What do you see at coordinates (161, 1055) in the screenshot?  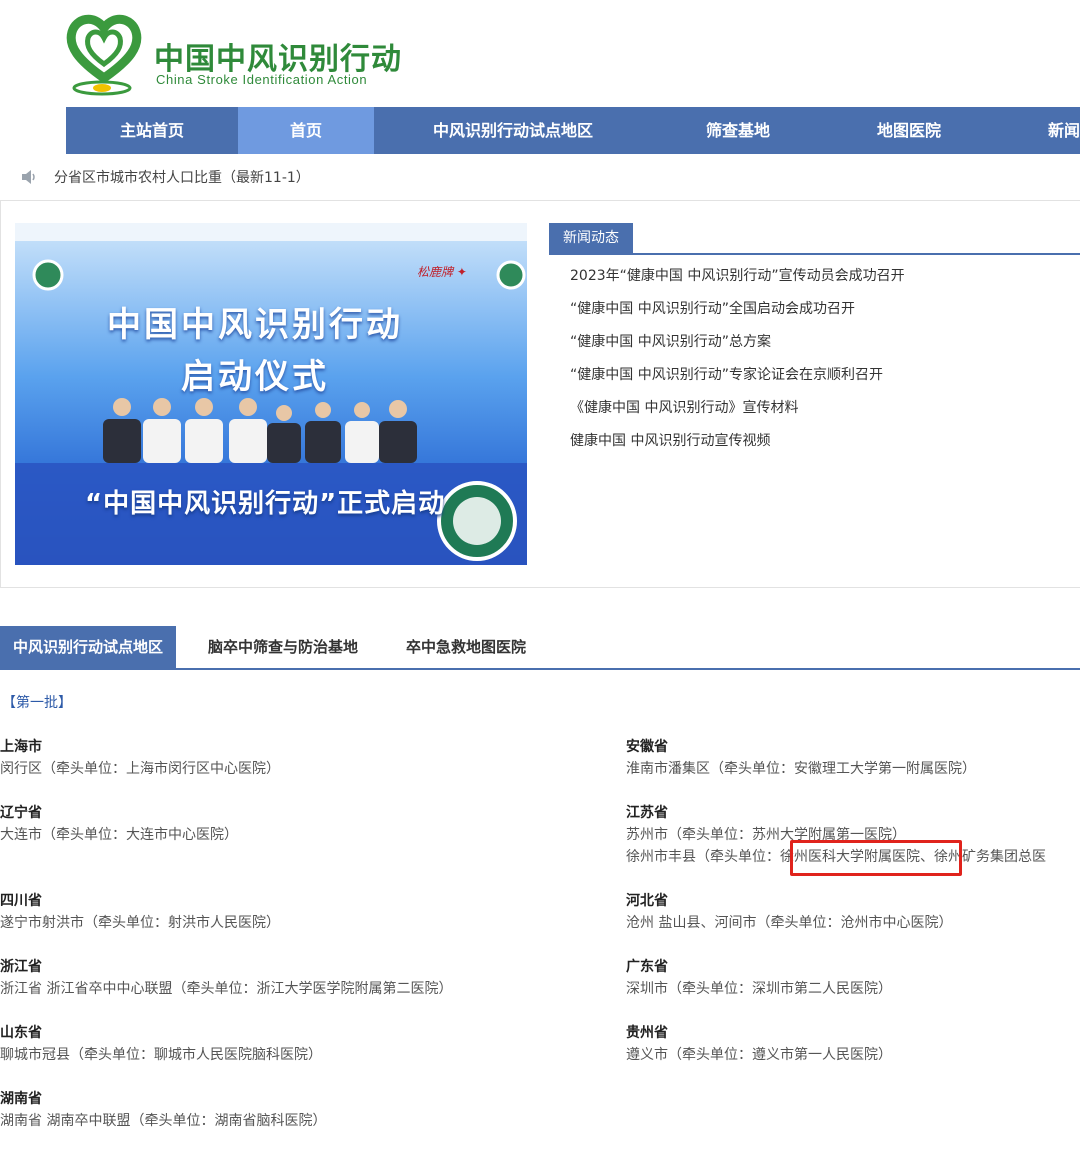 I see `region-line: 聊城市冠县（牵头单位：聊城市人民医院脑科医院）` at bounding box center [161, 1055].